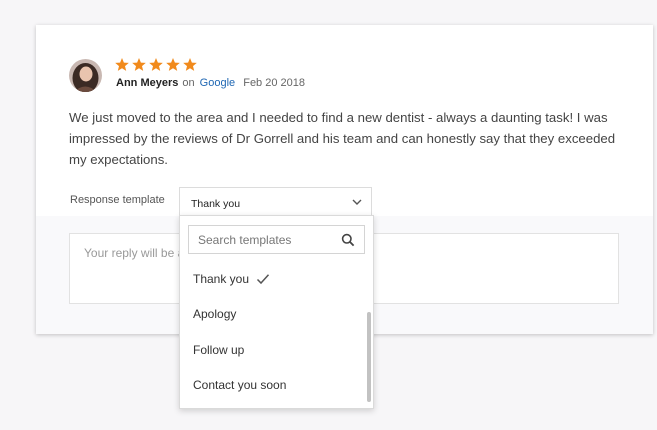 The image size is (657, 430). Describe the element at coordinates (217, 83) in the screenshot. I see `source-link: Google` at that location.